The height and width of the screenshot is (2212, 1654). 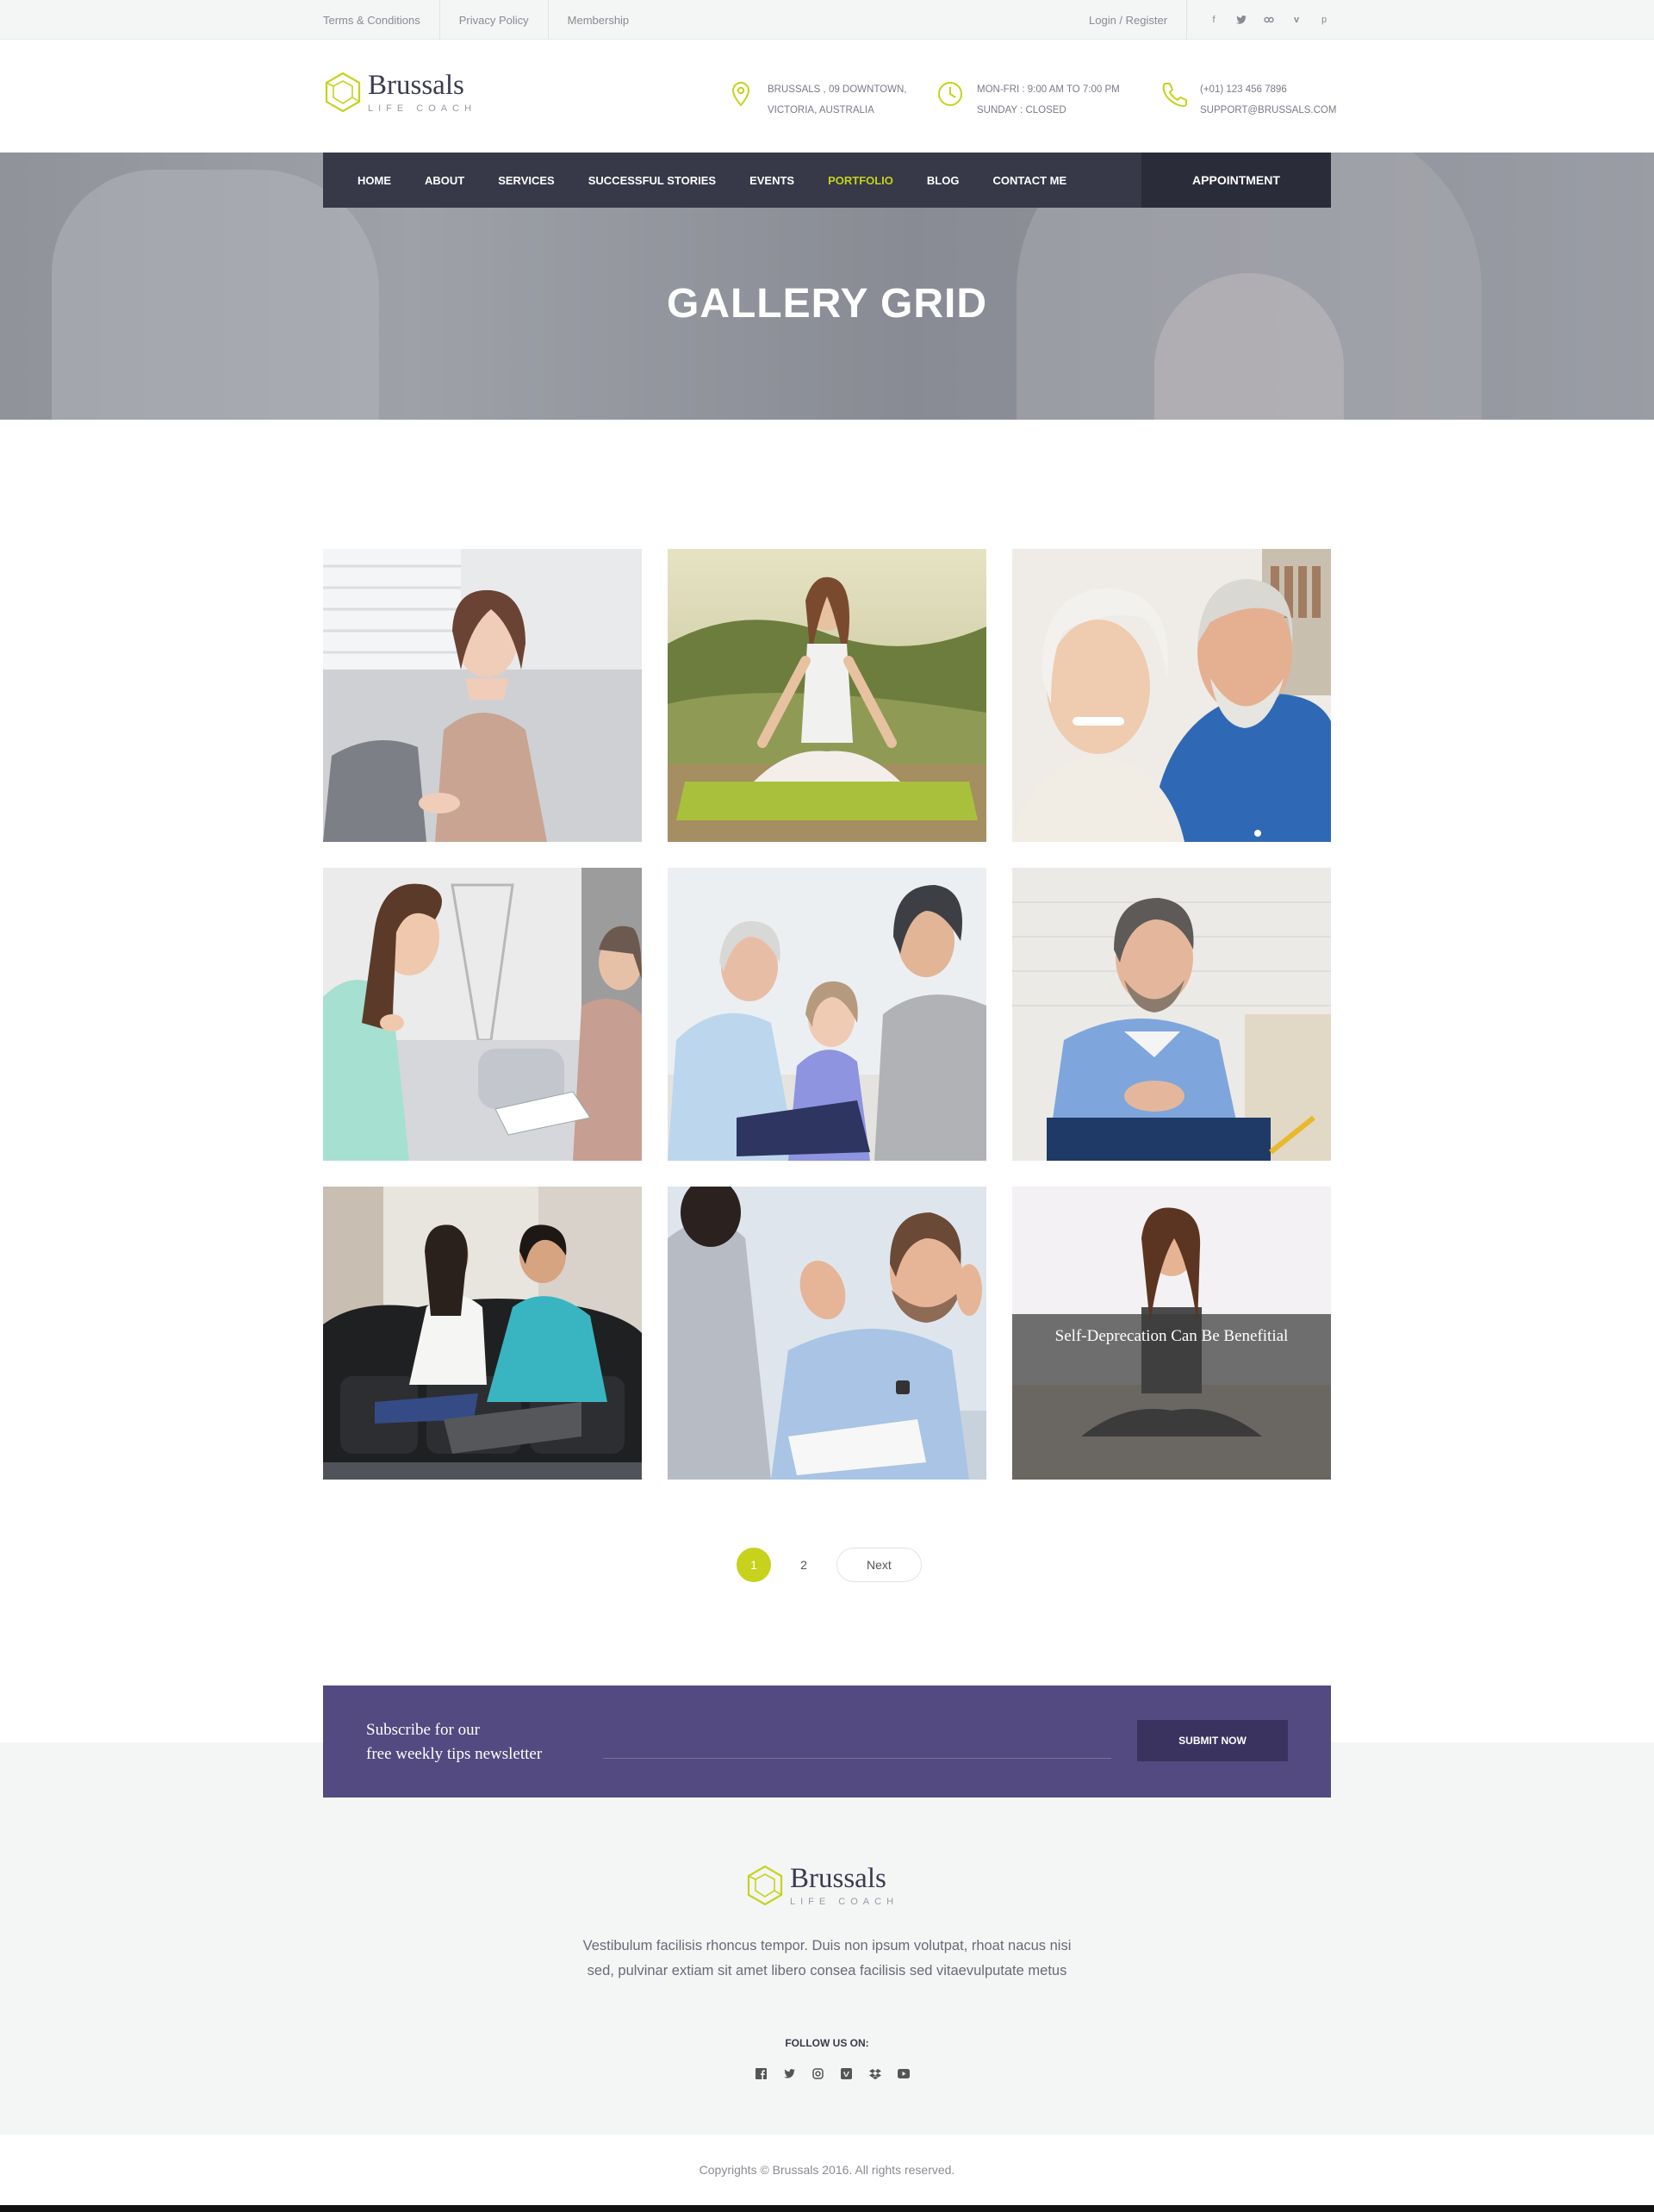 I want to click on hours-line2: SUNDAY : CLOSED, so click(x=1021, y=110).